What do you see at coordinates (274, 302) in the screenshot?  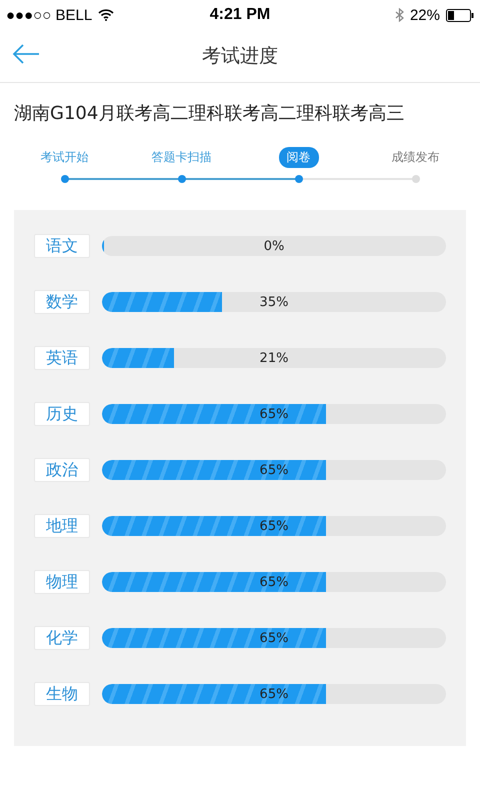 I see `progress-percent: 35%` at bounding box center [274, 302].